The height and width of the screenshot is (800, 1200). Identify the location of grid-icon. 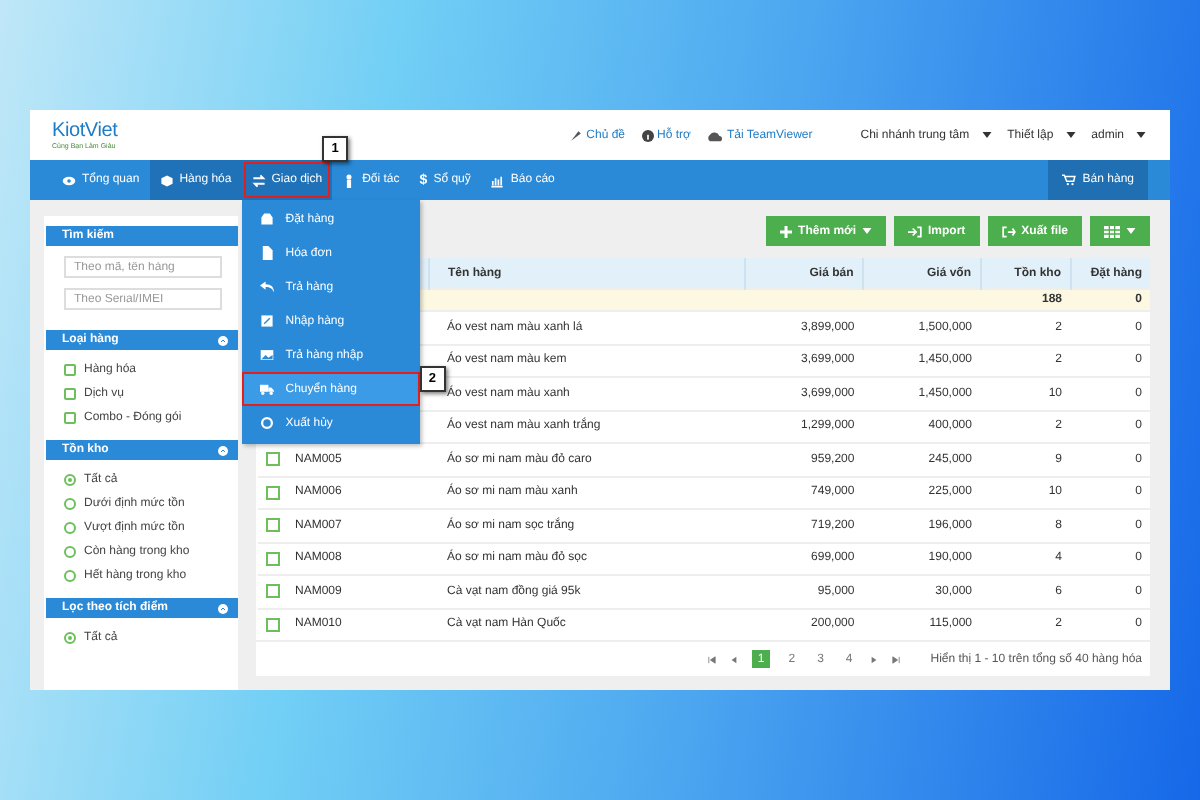
(1112, 231).